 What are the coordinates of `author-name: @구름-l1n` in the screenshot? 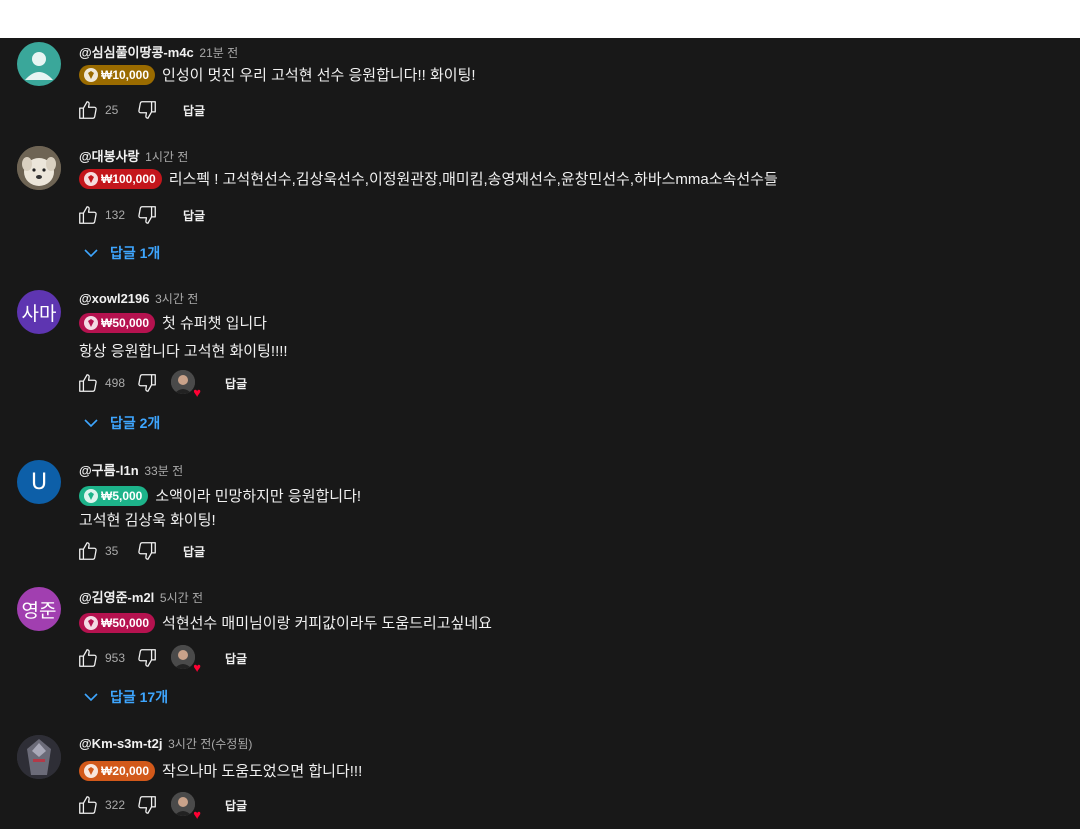 It's located at (109, 470).